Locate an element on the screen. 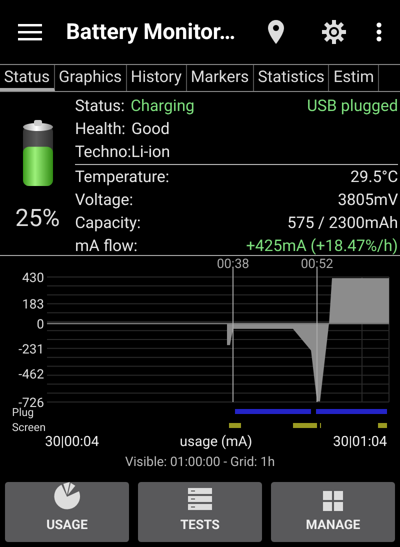 This screenshot has width=400, height=547. axis-label: usage (mA) is located at coordinates (216, 442).